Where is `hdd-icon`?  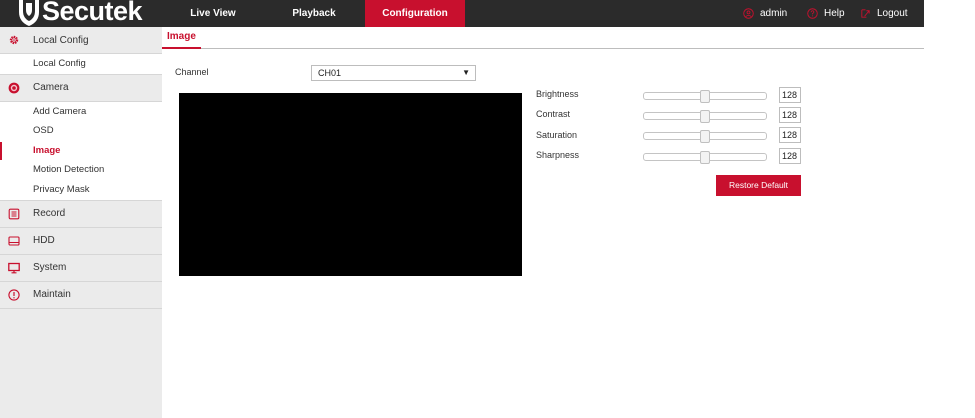 hdd-icon is located at coordinates (14, 241).